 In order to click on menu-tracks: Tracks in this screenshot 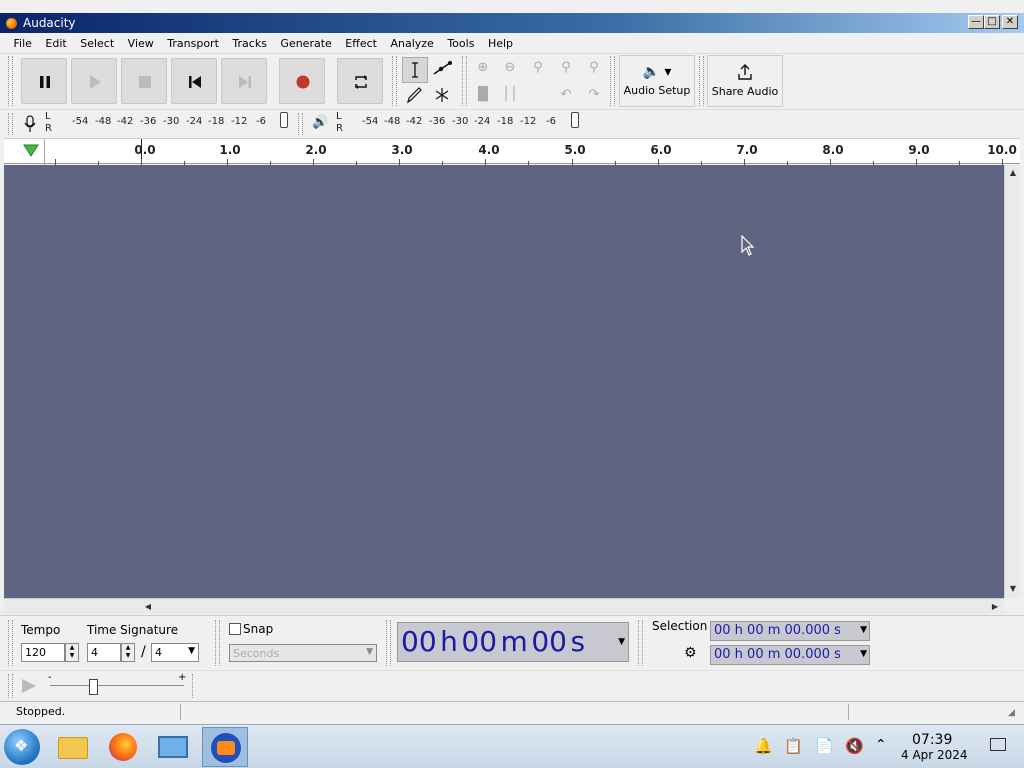, I will do `click(249, 42)`.